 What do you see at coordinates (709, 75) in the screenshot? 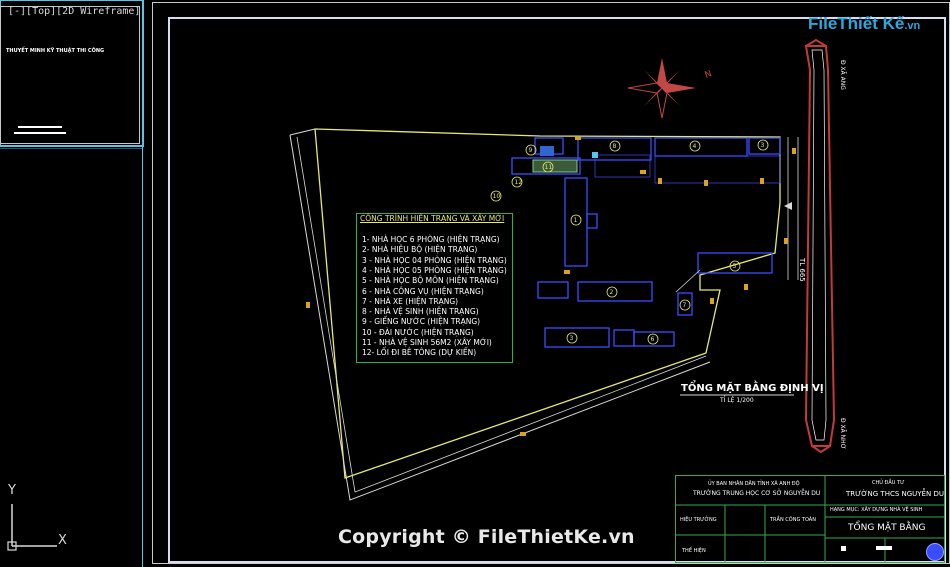
I see `svg-text: N` at bounding box center [709, 75].